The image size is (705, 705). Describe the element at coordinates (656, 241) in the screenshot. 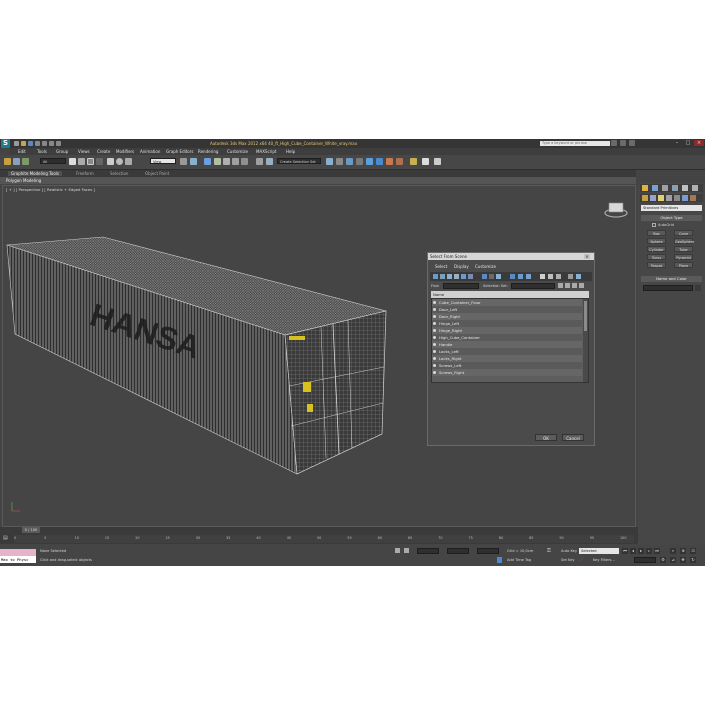

I see `sphere-button: Sphere` at that location.